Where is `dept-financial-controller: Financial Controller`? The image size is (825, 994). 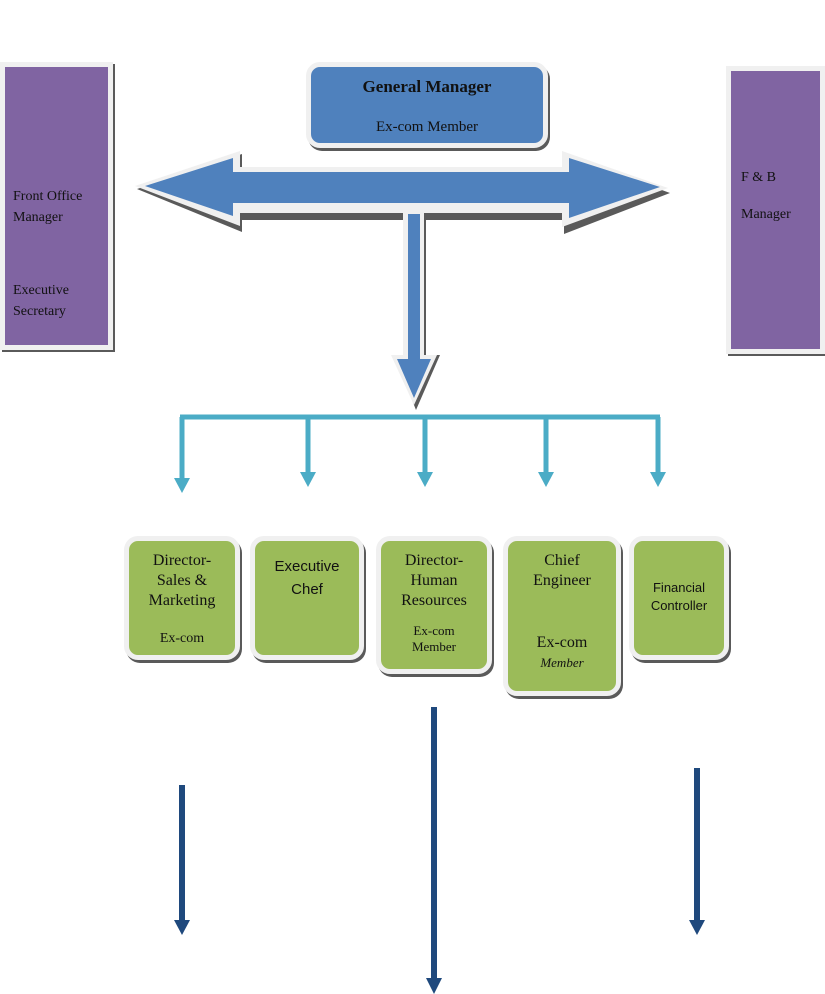
dept-financial-controller: Financial Controller is located at coordinates (679, 598).